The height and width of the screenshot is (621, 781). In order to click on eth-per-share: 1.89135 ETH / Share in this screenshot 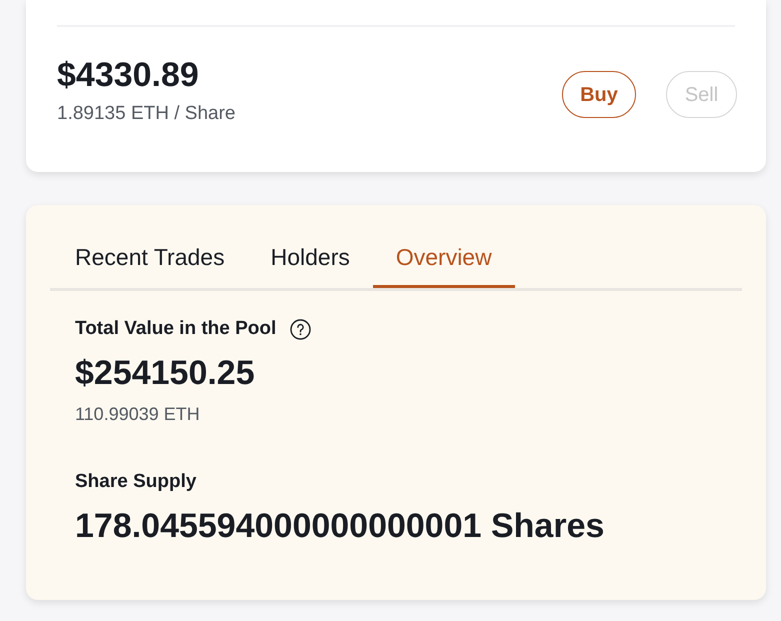, I will do `click(146, 114)`.